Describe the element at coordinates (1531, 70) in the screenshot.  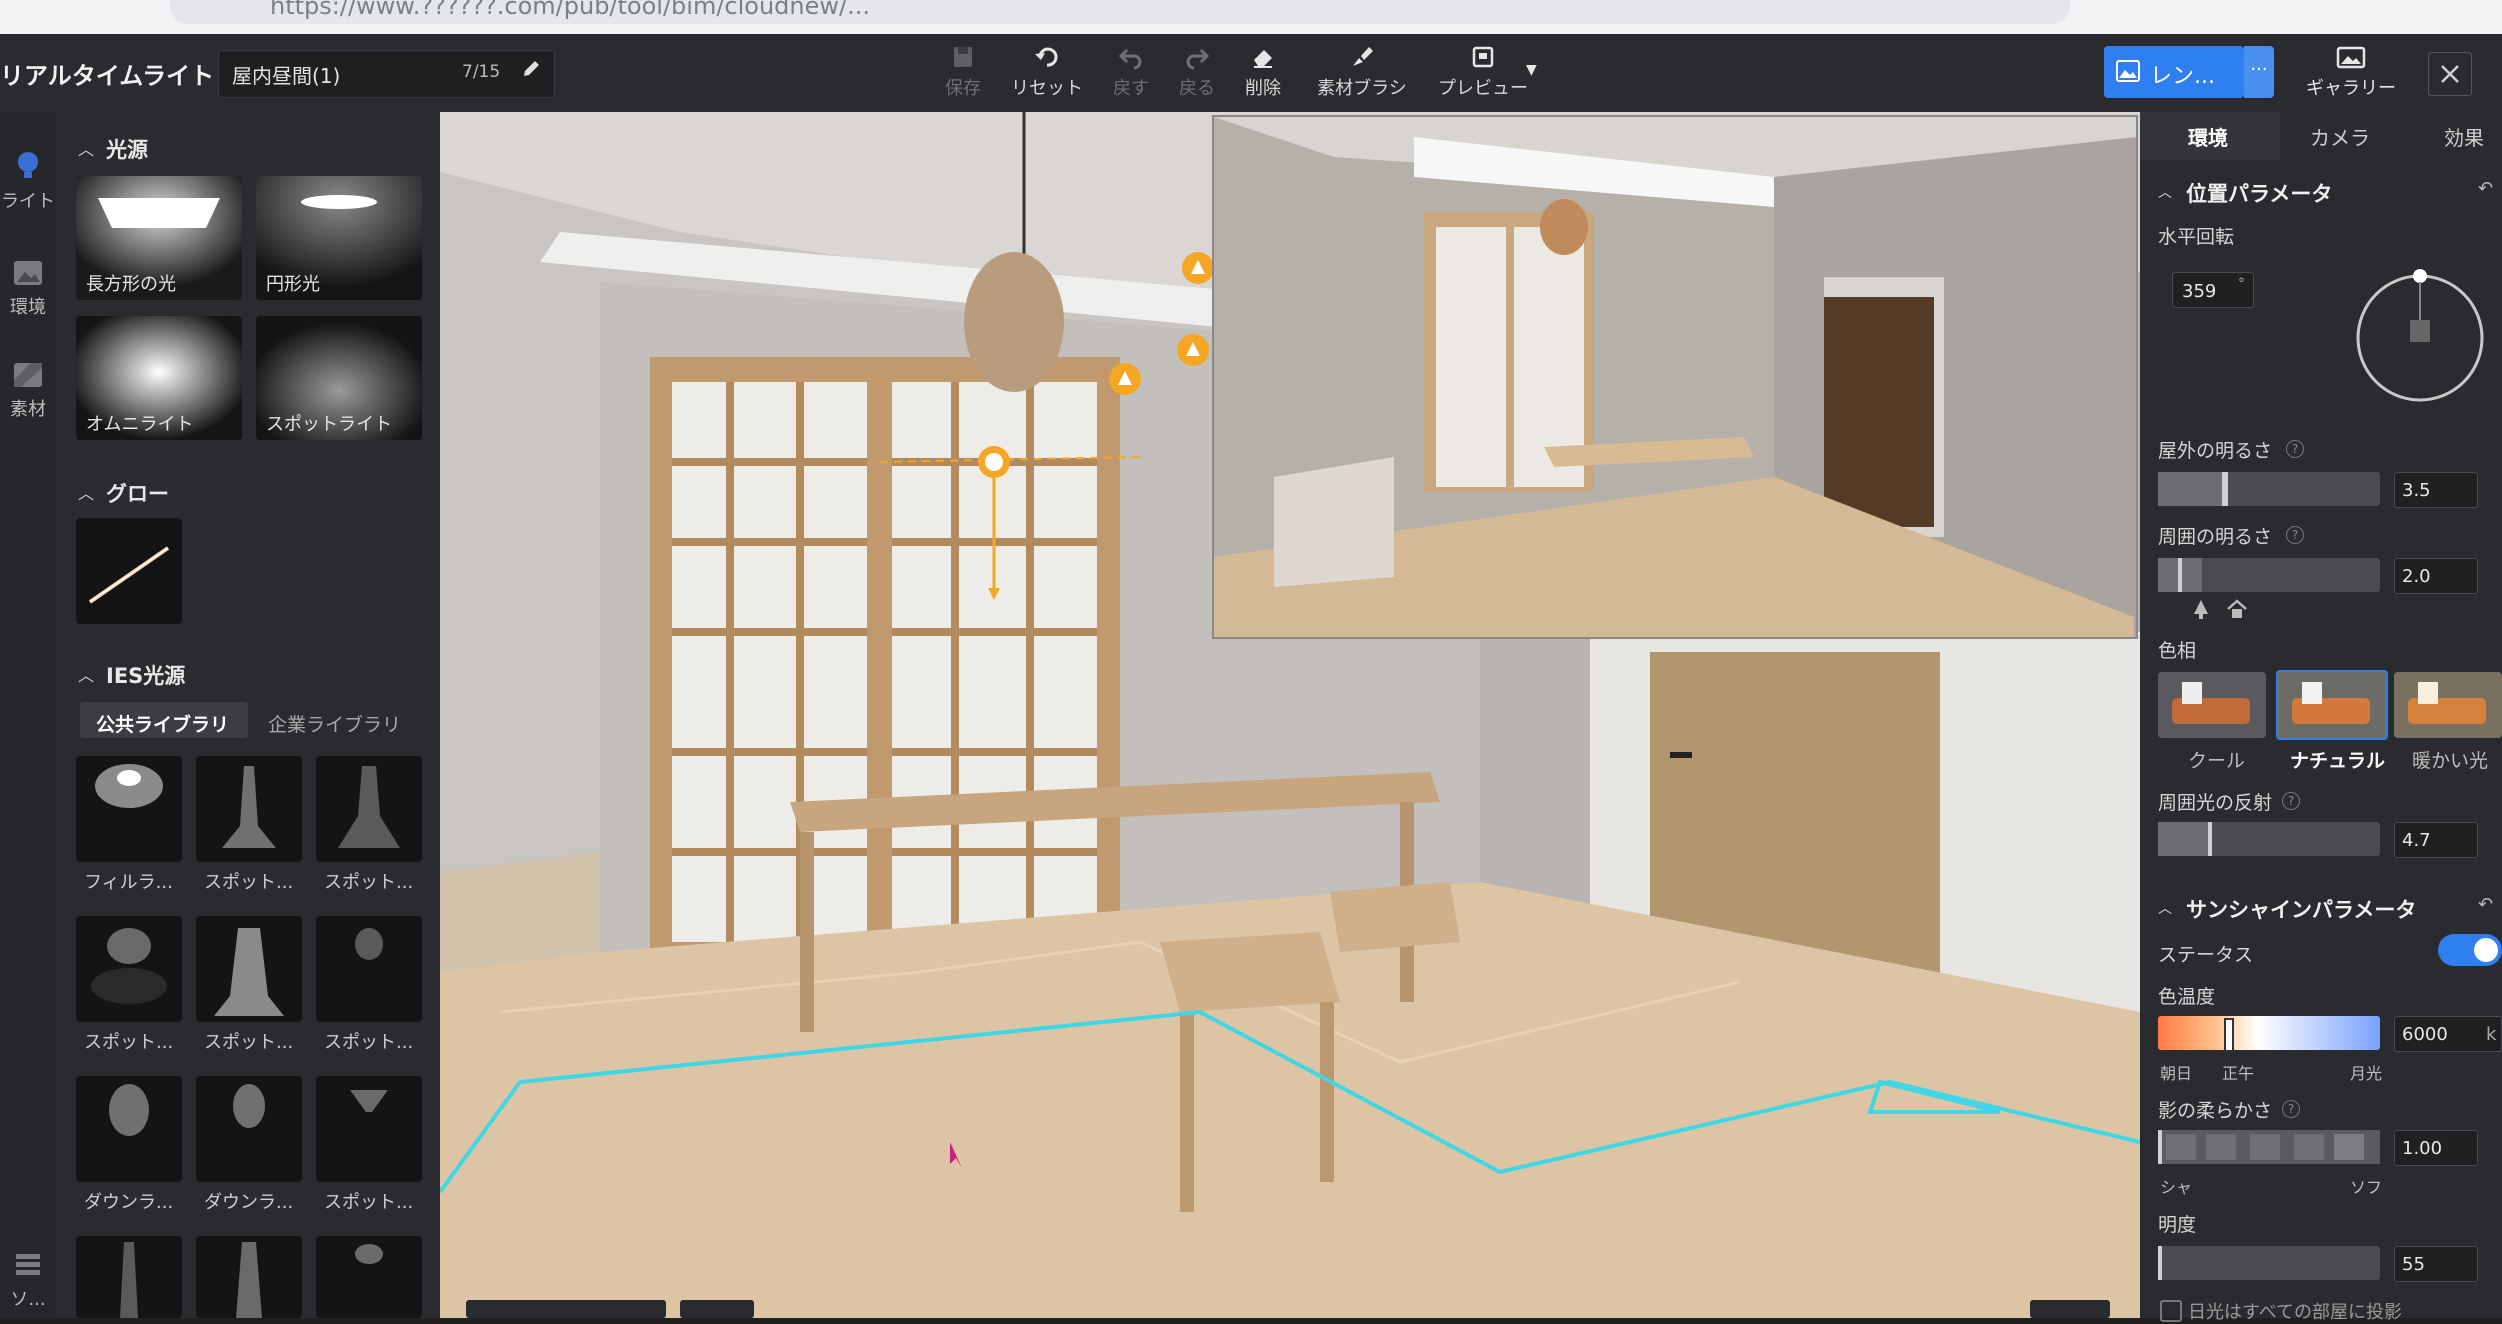
I see `preview-dropdown-icon: ▼` at that location.